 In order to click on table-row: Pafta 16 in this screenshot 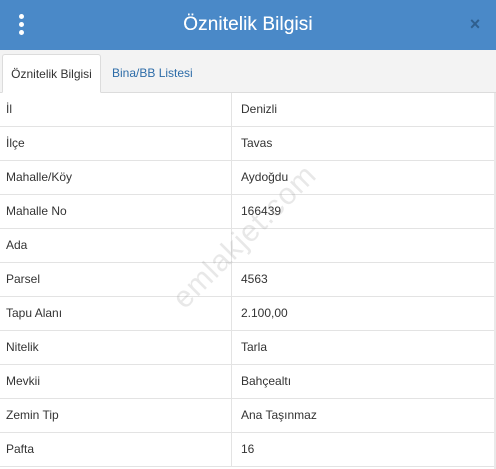, I will do `click(248, 450)`.